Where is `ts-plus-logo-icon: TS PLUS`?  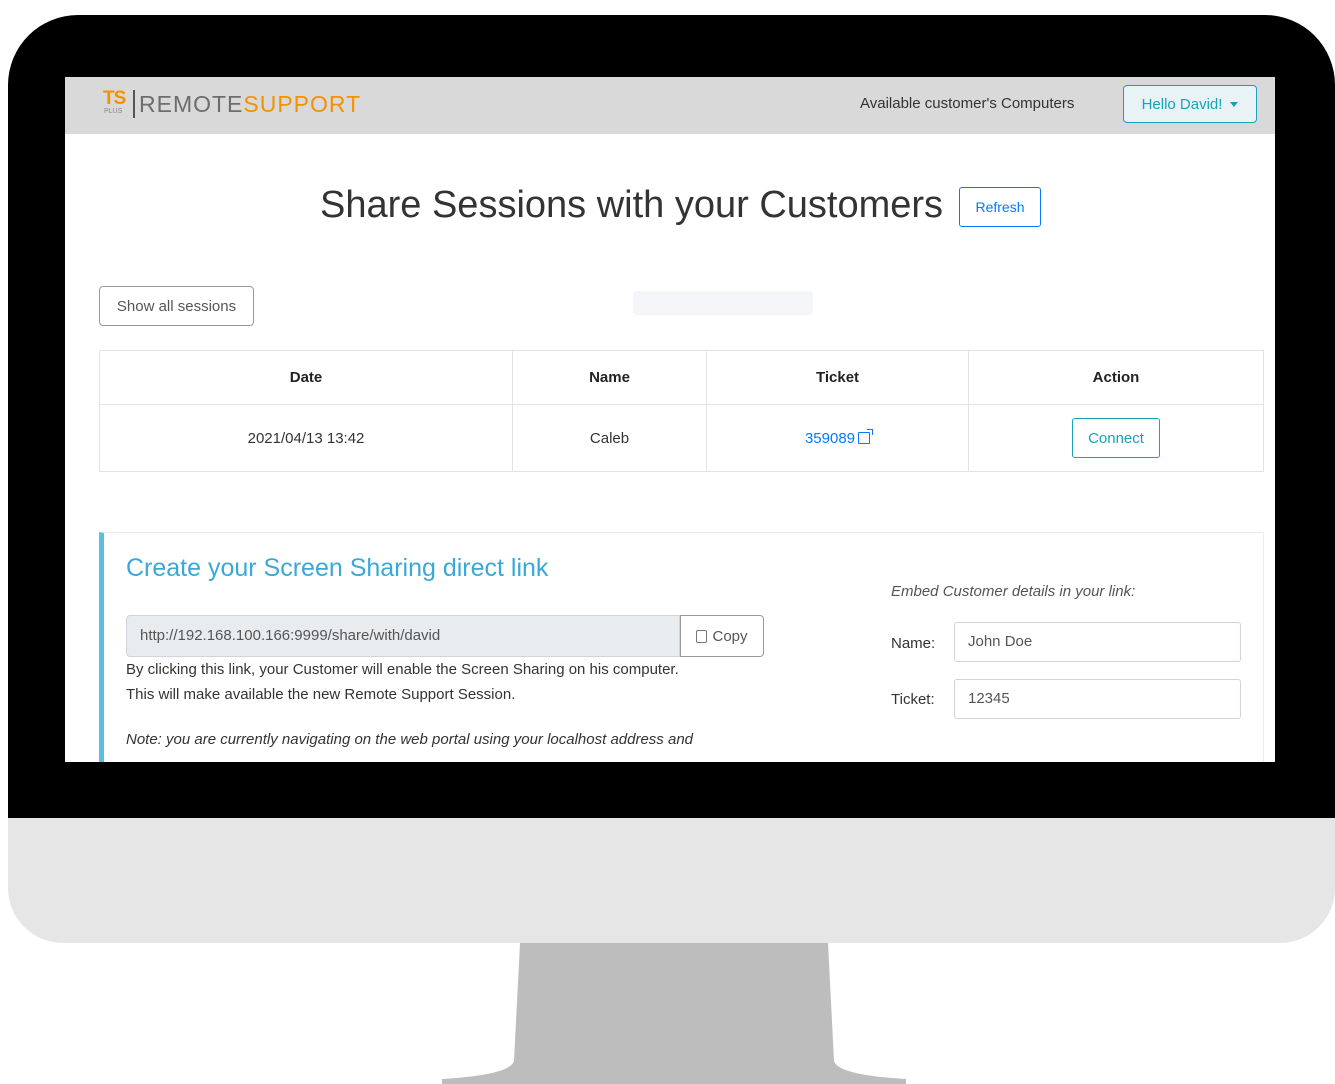 ts-plus-logo-icon: TS PLUS is located at coordinates (114, 102).